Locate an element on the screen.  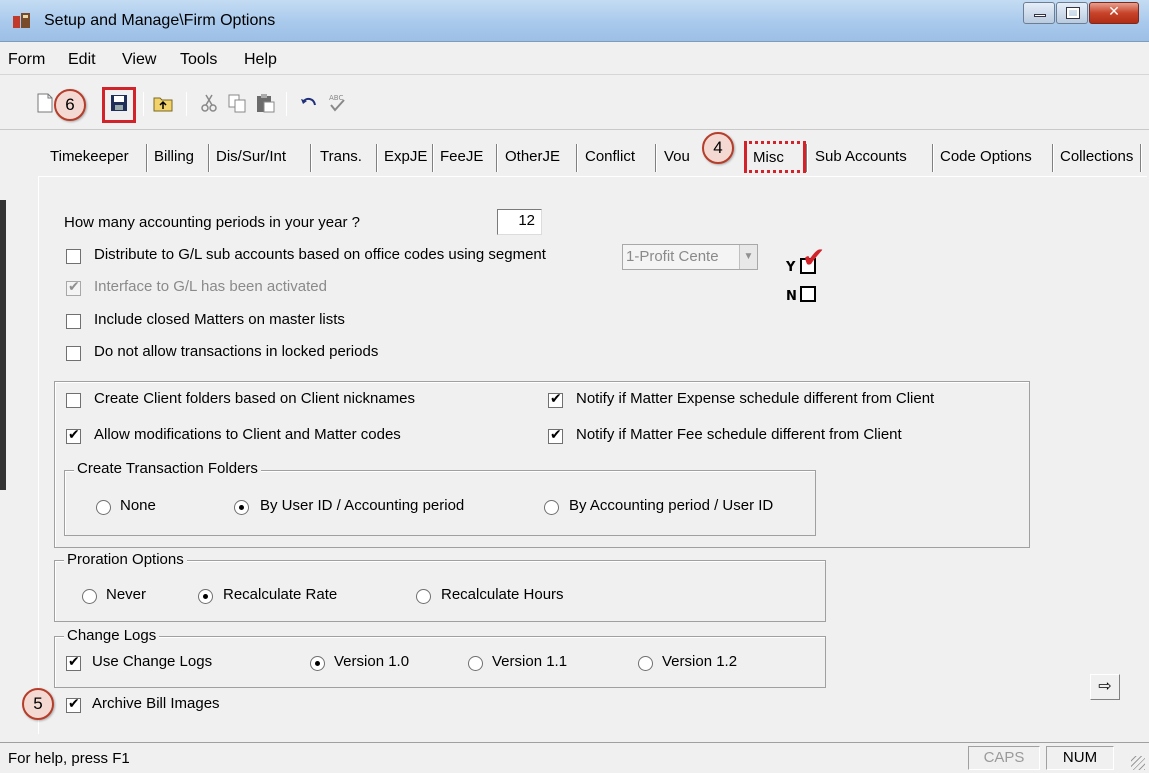
interface-gl-label: Interface to G/L has been activated is located at coordinates (210, 286).